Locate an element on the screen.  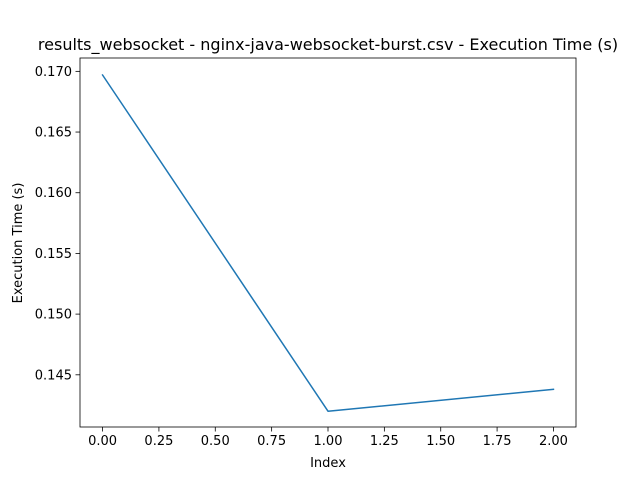
y-tick-label: 0.165 is located at coordinates (53, 133).